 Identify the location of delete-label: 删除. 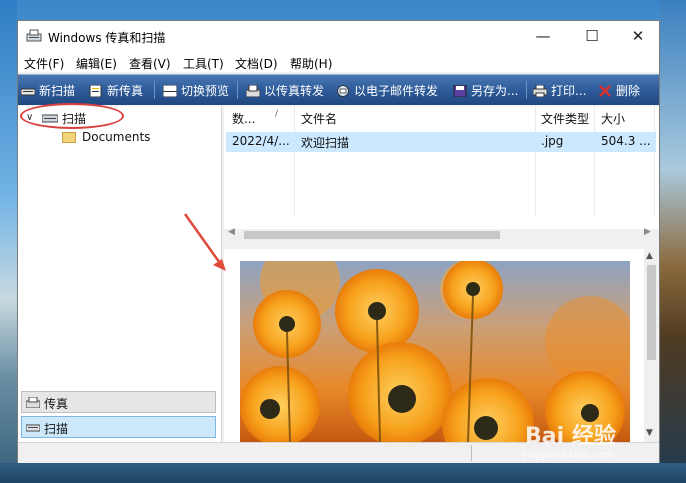
(628, 91).